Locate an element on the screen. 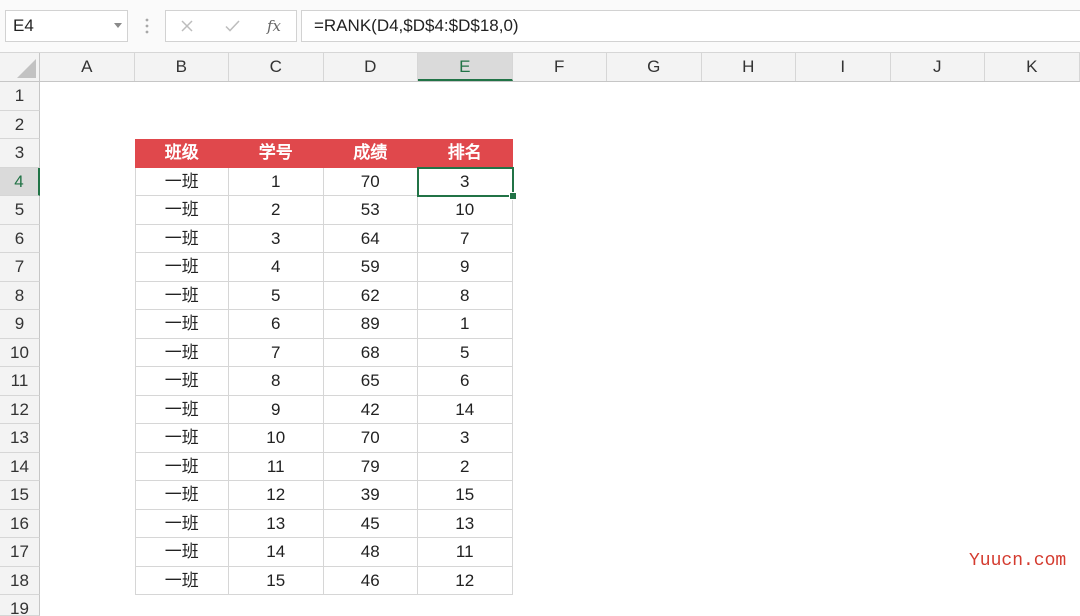 This screenshot has height=616, width=1080. cell-E16: 13 is located at coordinates (465, 523).